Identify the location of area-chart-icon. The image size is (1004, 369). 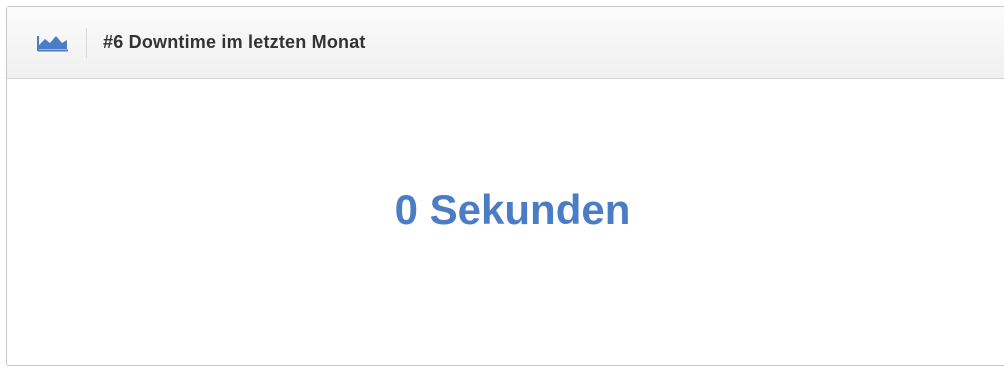
(53, 43).